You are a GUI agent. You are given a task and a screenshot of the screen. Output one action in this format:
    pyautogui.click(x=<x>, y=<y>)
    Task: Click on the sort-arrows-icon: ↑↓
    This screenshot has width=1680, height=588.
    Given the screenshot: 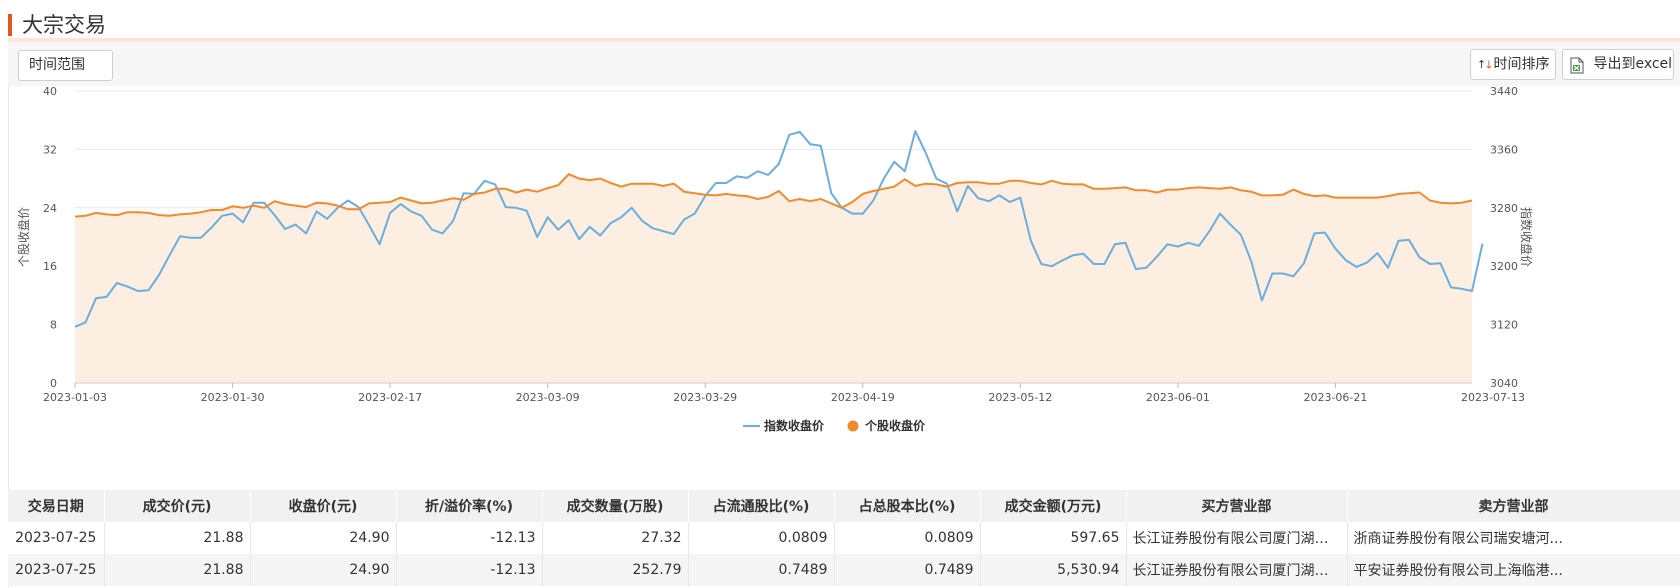 What is the action you would take?
    pyautogui.click(x=1485, y=65)
    